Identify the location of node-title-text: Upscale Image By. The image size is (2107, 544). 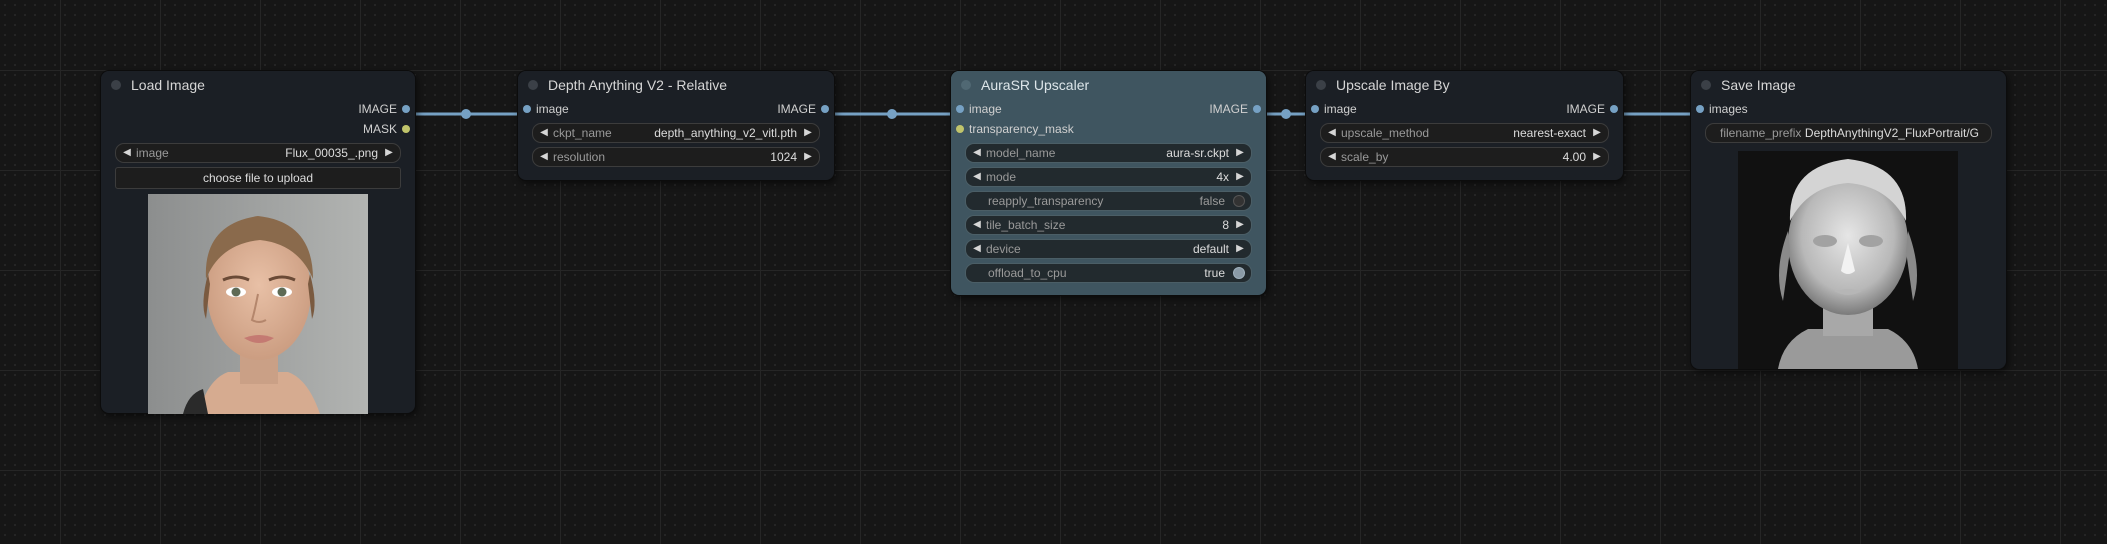
(1393, 85).